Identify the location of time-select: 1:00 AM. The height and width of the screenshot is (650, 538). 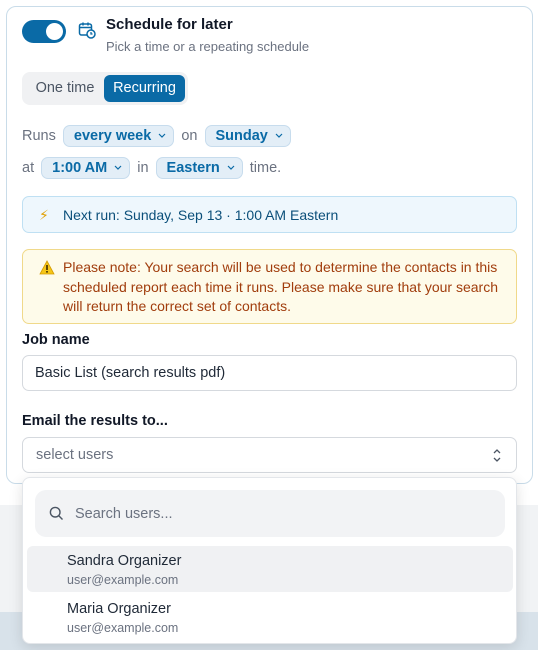
(86, 168).